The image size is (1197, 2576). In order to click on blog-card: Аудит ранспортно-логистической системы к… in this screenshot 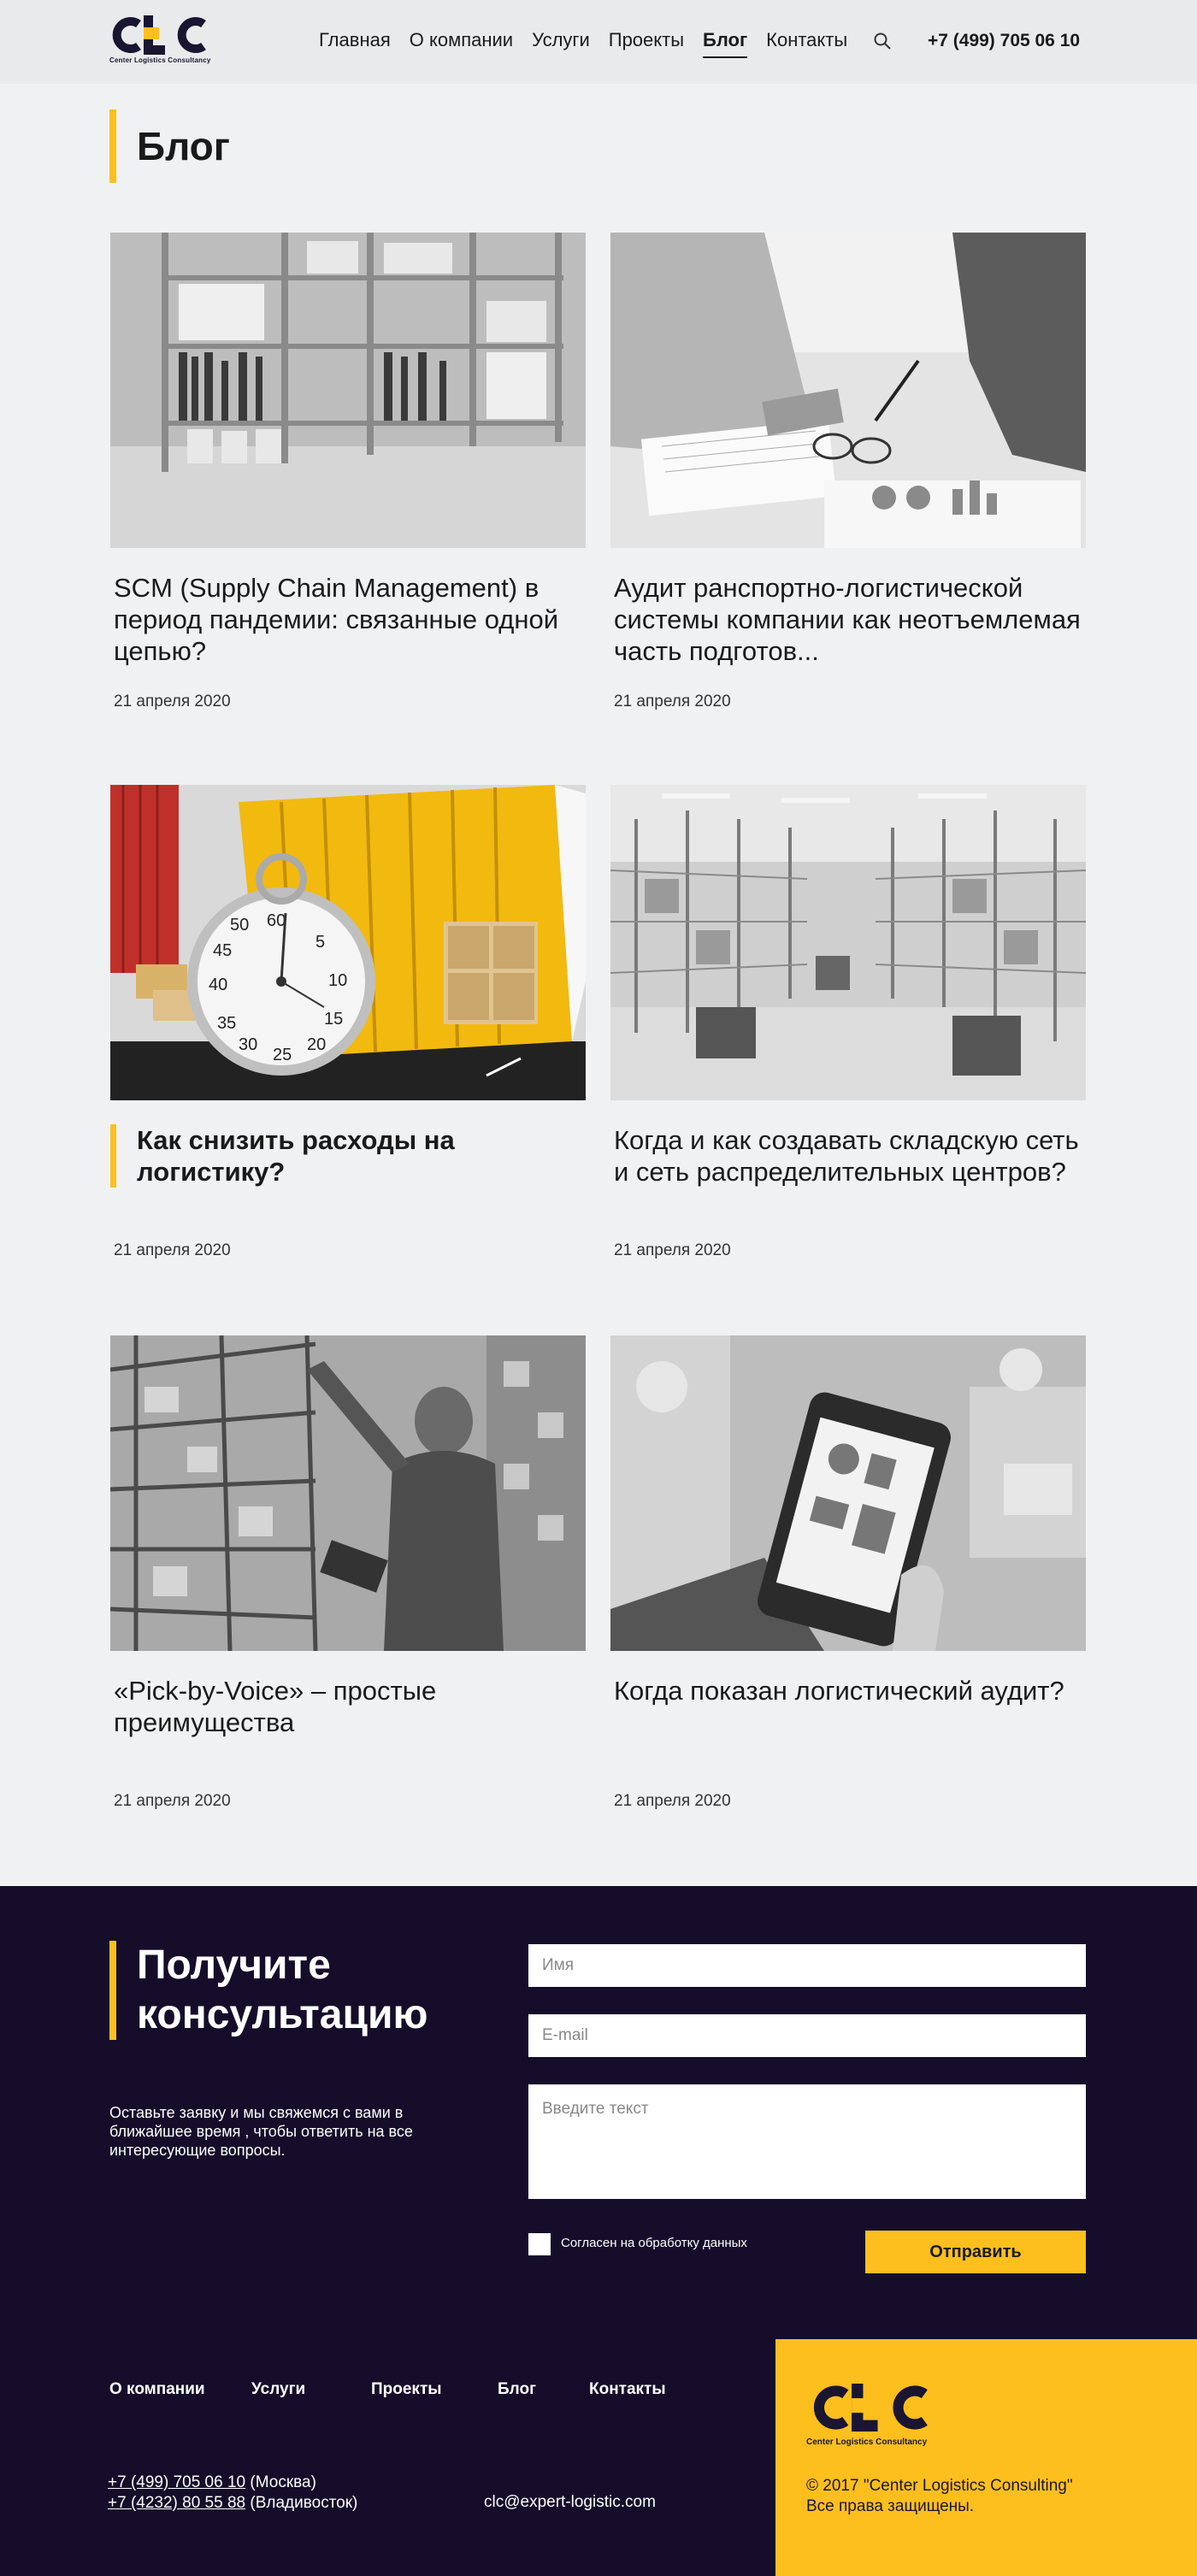, I will do `click(848, 472)`.